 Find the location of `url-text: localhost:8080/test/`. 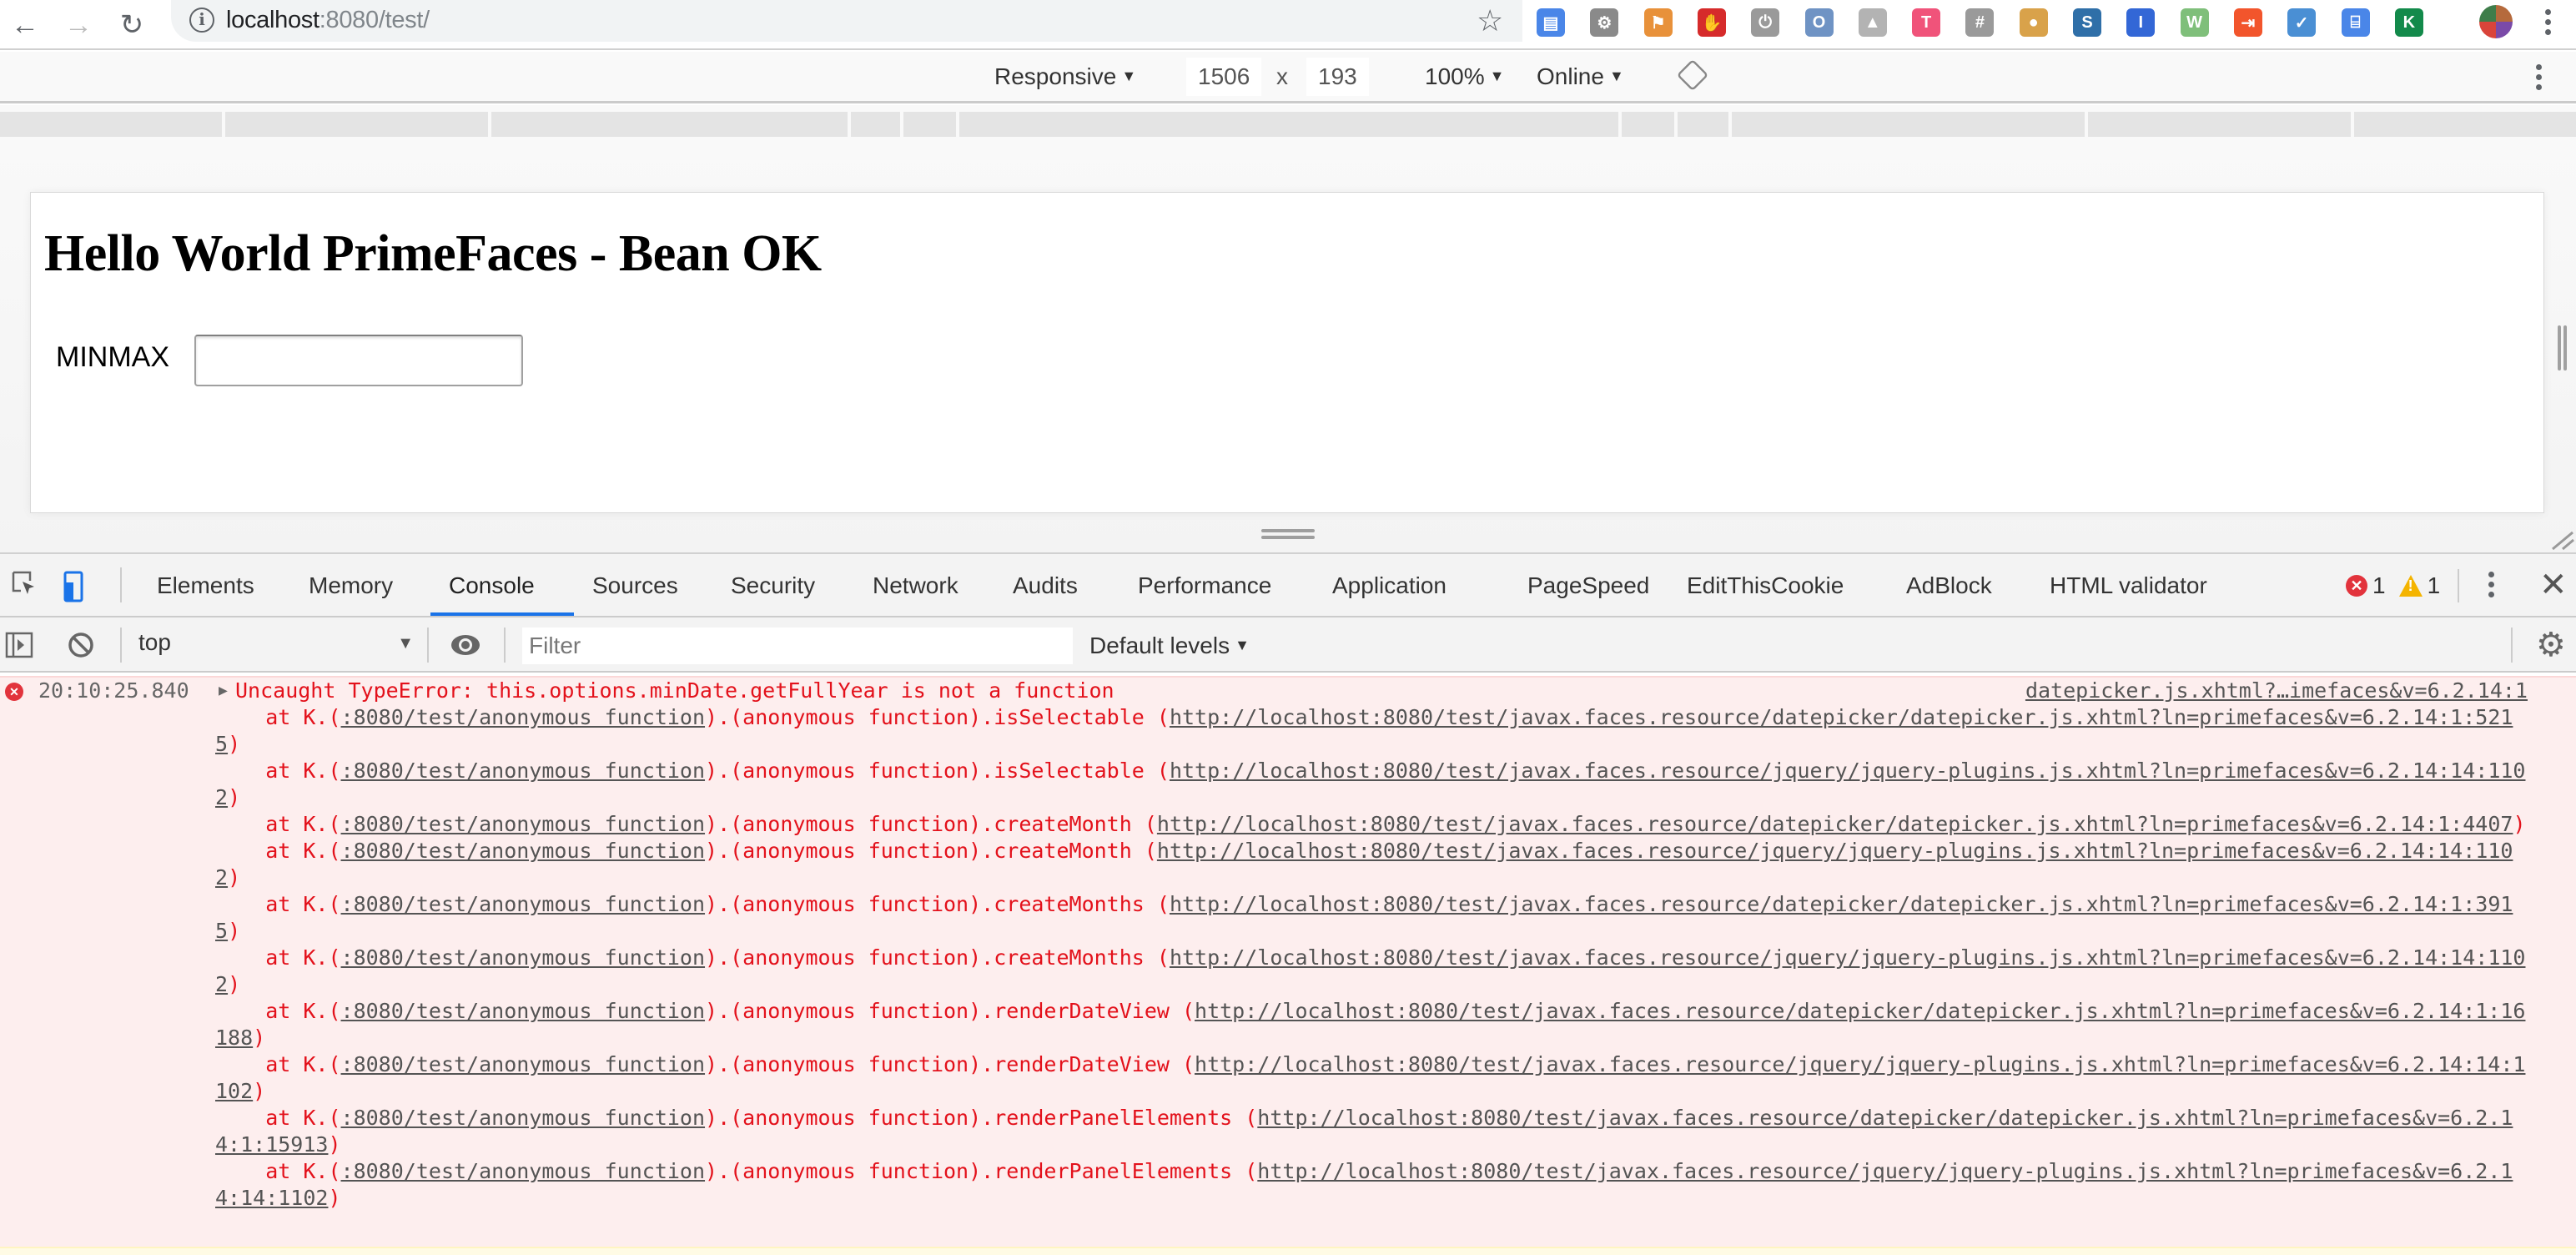

url-text: localhost:8080/test/ is located at coordinates (328, 20).